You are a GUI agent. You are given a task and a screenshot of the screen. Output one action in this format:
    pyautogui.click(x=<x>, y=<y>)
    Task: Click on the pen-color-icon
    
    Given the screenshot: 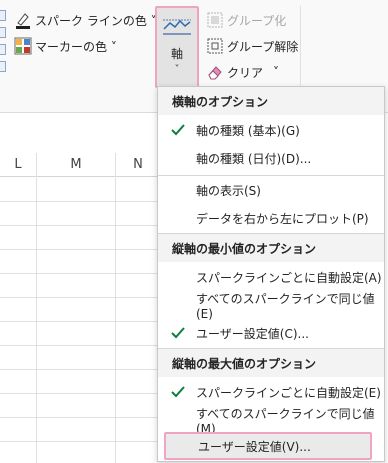 What is the action you would take?
    pyautogui.click(x=23, y=20)
    